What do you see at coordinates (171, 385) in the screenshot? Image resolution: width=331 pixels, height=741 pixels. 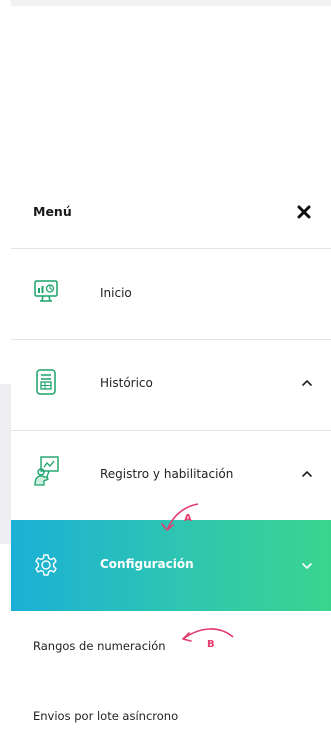 I see `menu-item-historico: Histórico` at bounding box center [171, 385].